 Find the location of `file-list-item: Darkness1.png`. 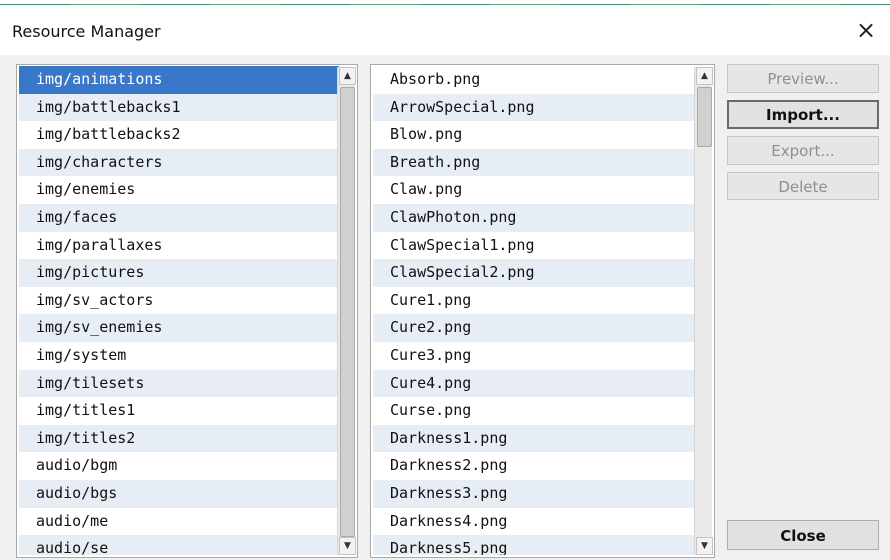

file-list-item: Darkness1.png is located at coordinates (534, 438).